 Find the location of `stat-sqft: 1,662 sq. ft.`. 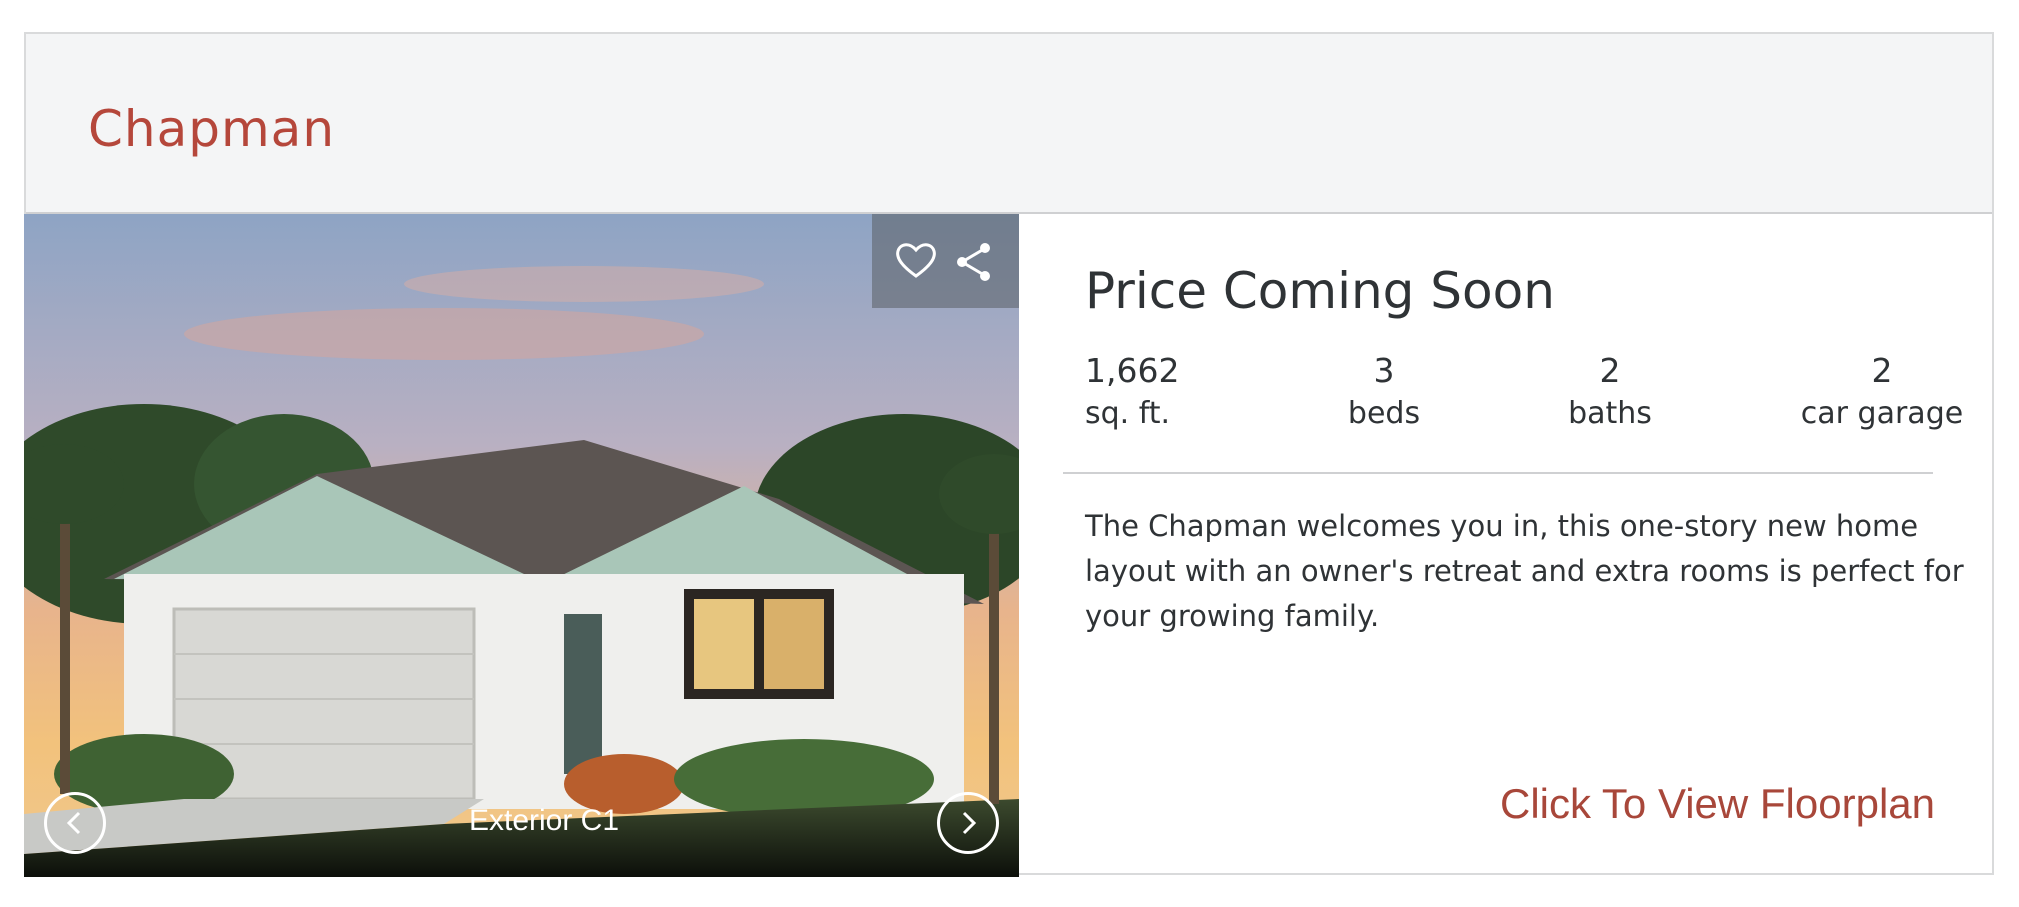

stat-sqft: 1,662 sq. ft. is located at coordinates (1132, 391).